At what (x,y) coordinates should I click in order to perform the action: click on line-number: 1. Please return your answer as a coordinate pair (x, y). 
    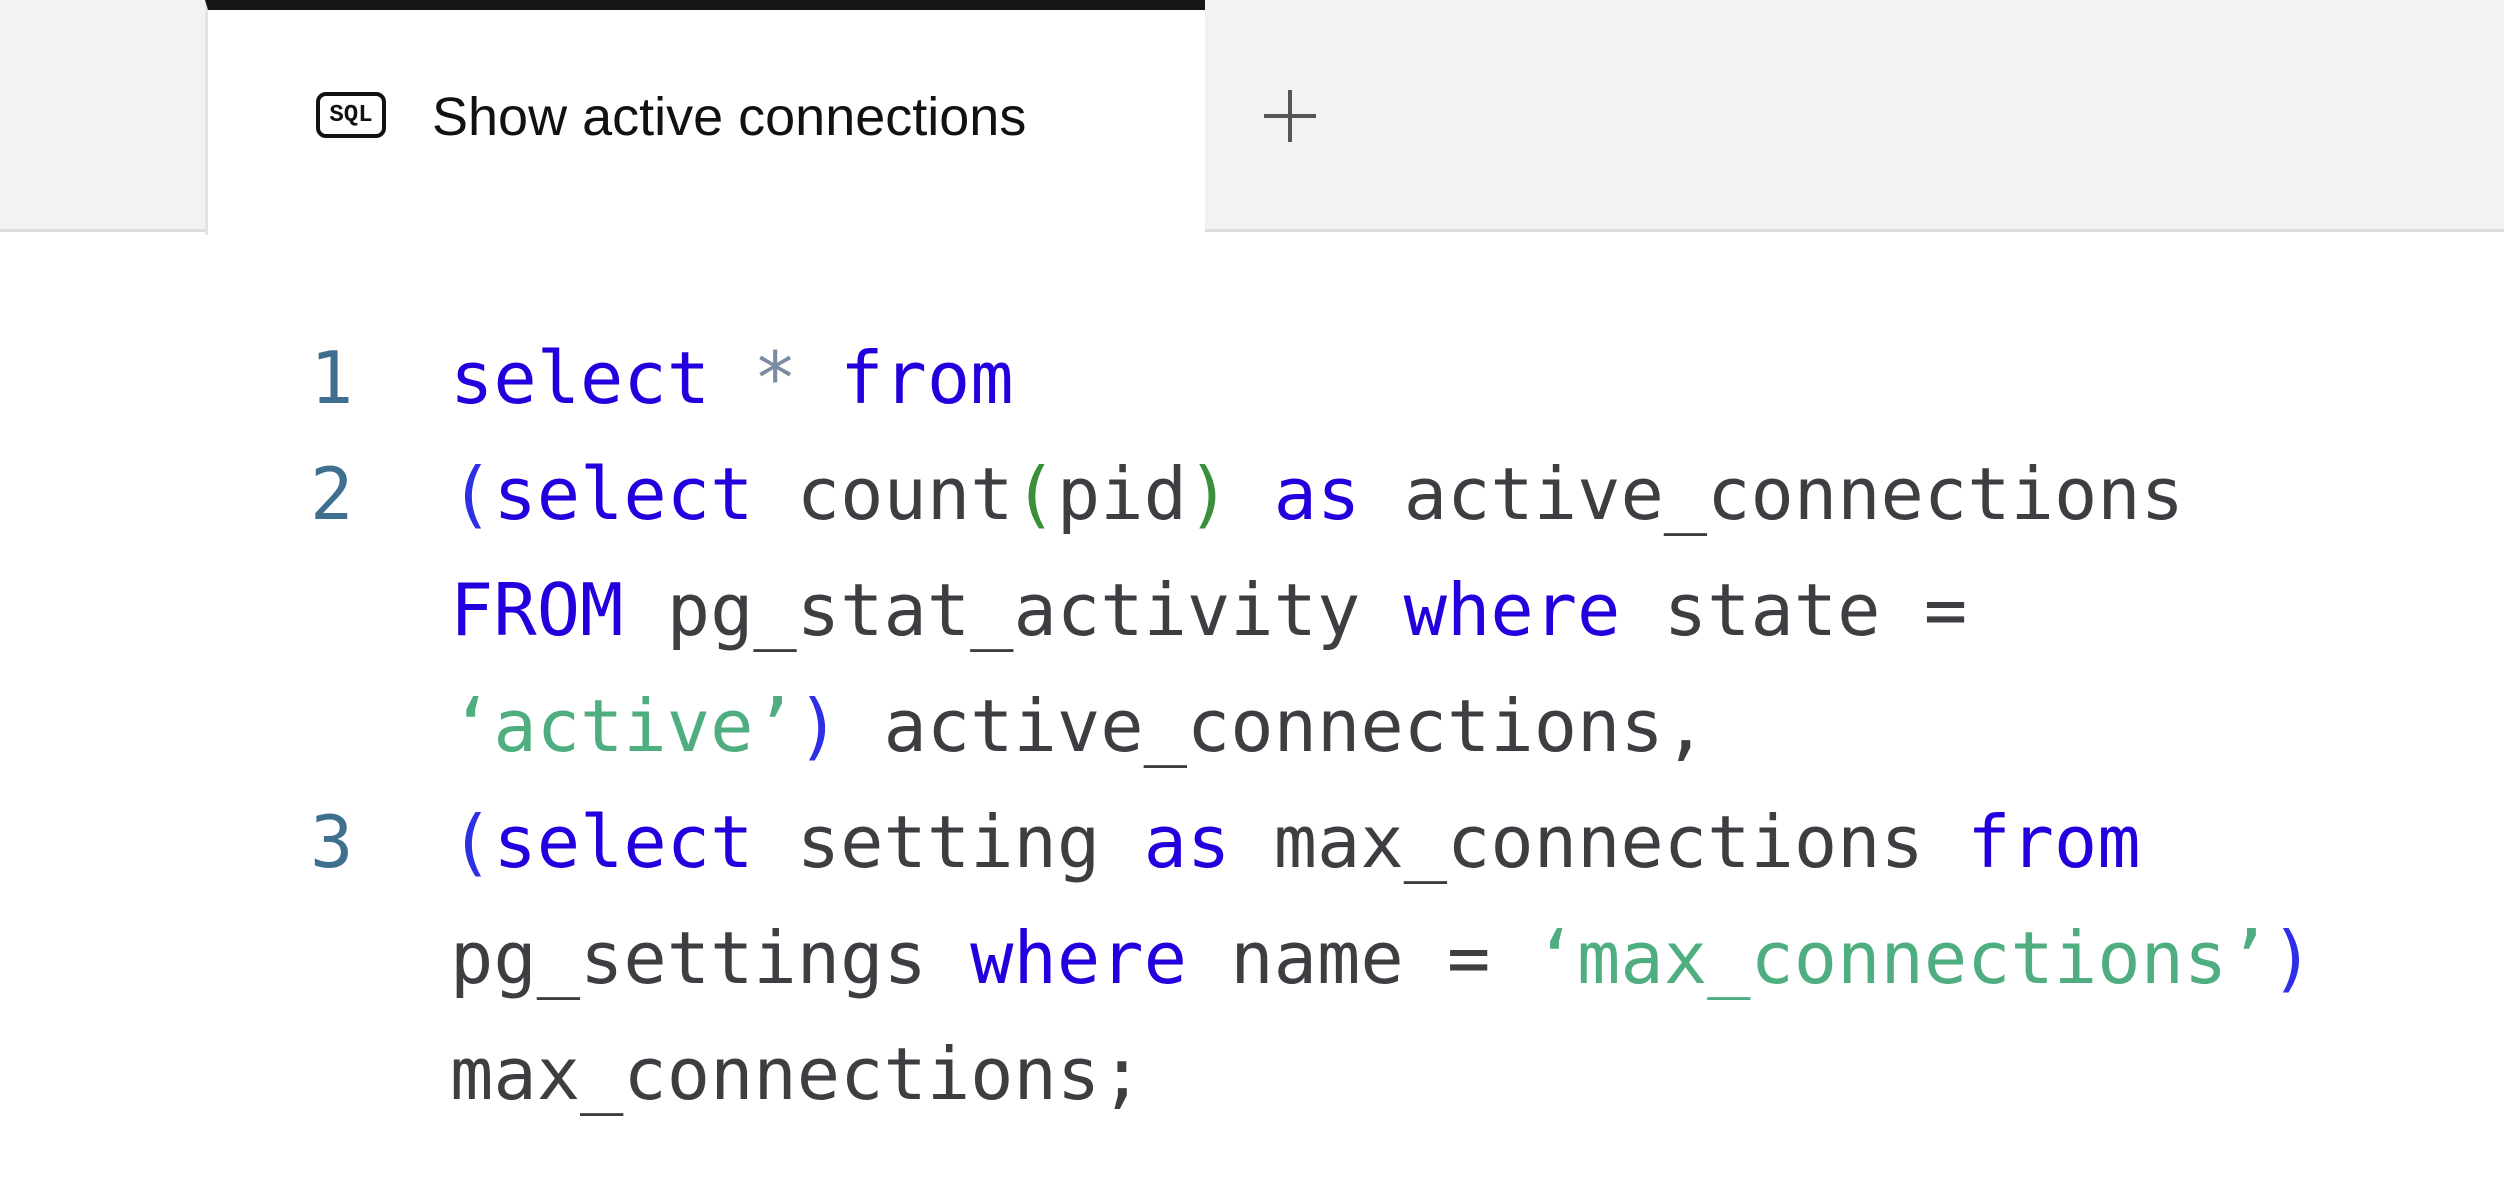
    Looking at the image, I should click on (332, 378).